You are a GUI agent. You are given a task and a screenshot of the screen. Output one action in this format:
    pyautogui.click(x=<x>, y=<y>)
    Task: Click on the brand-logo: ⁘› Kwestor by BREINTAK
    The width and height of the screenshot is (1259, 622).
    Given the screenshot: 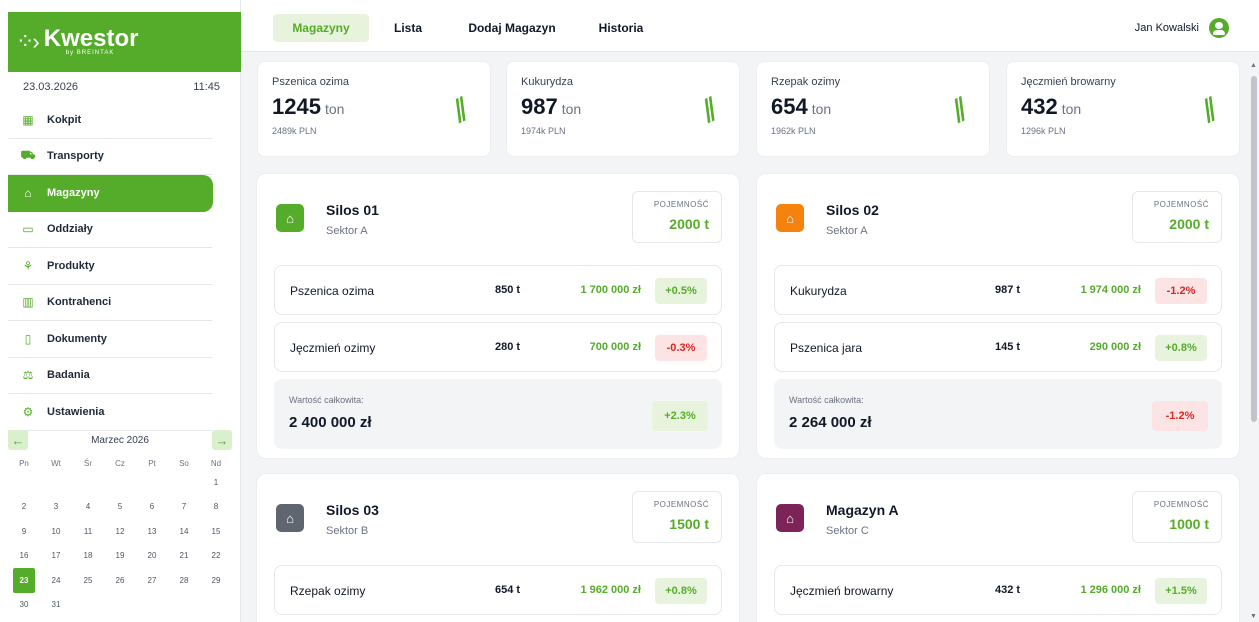 What is the action you would take?
    pyautogui.click(x=124, y=42)
    